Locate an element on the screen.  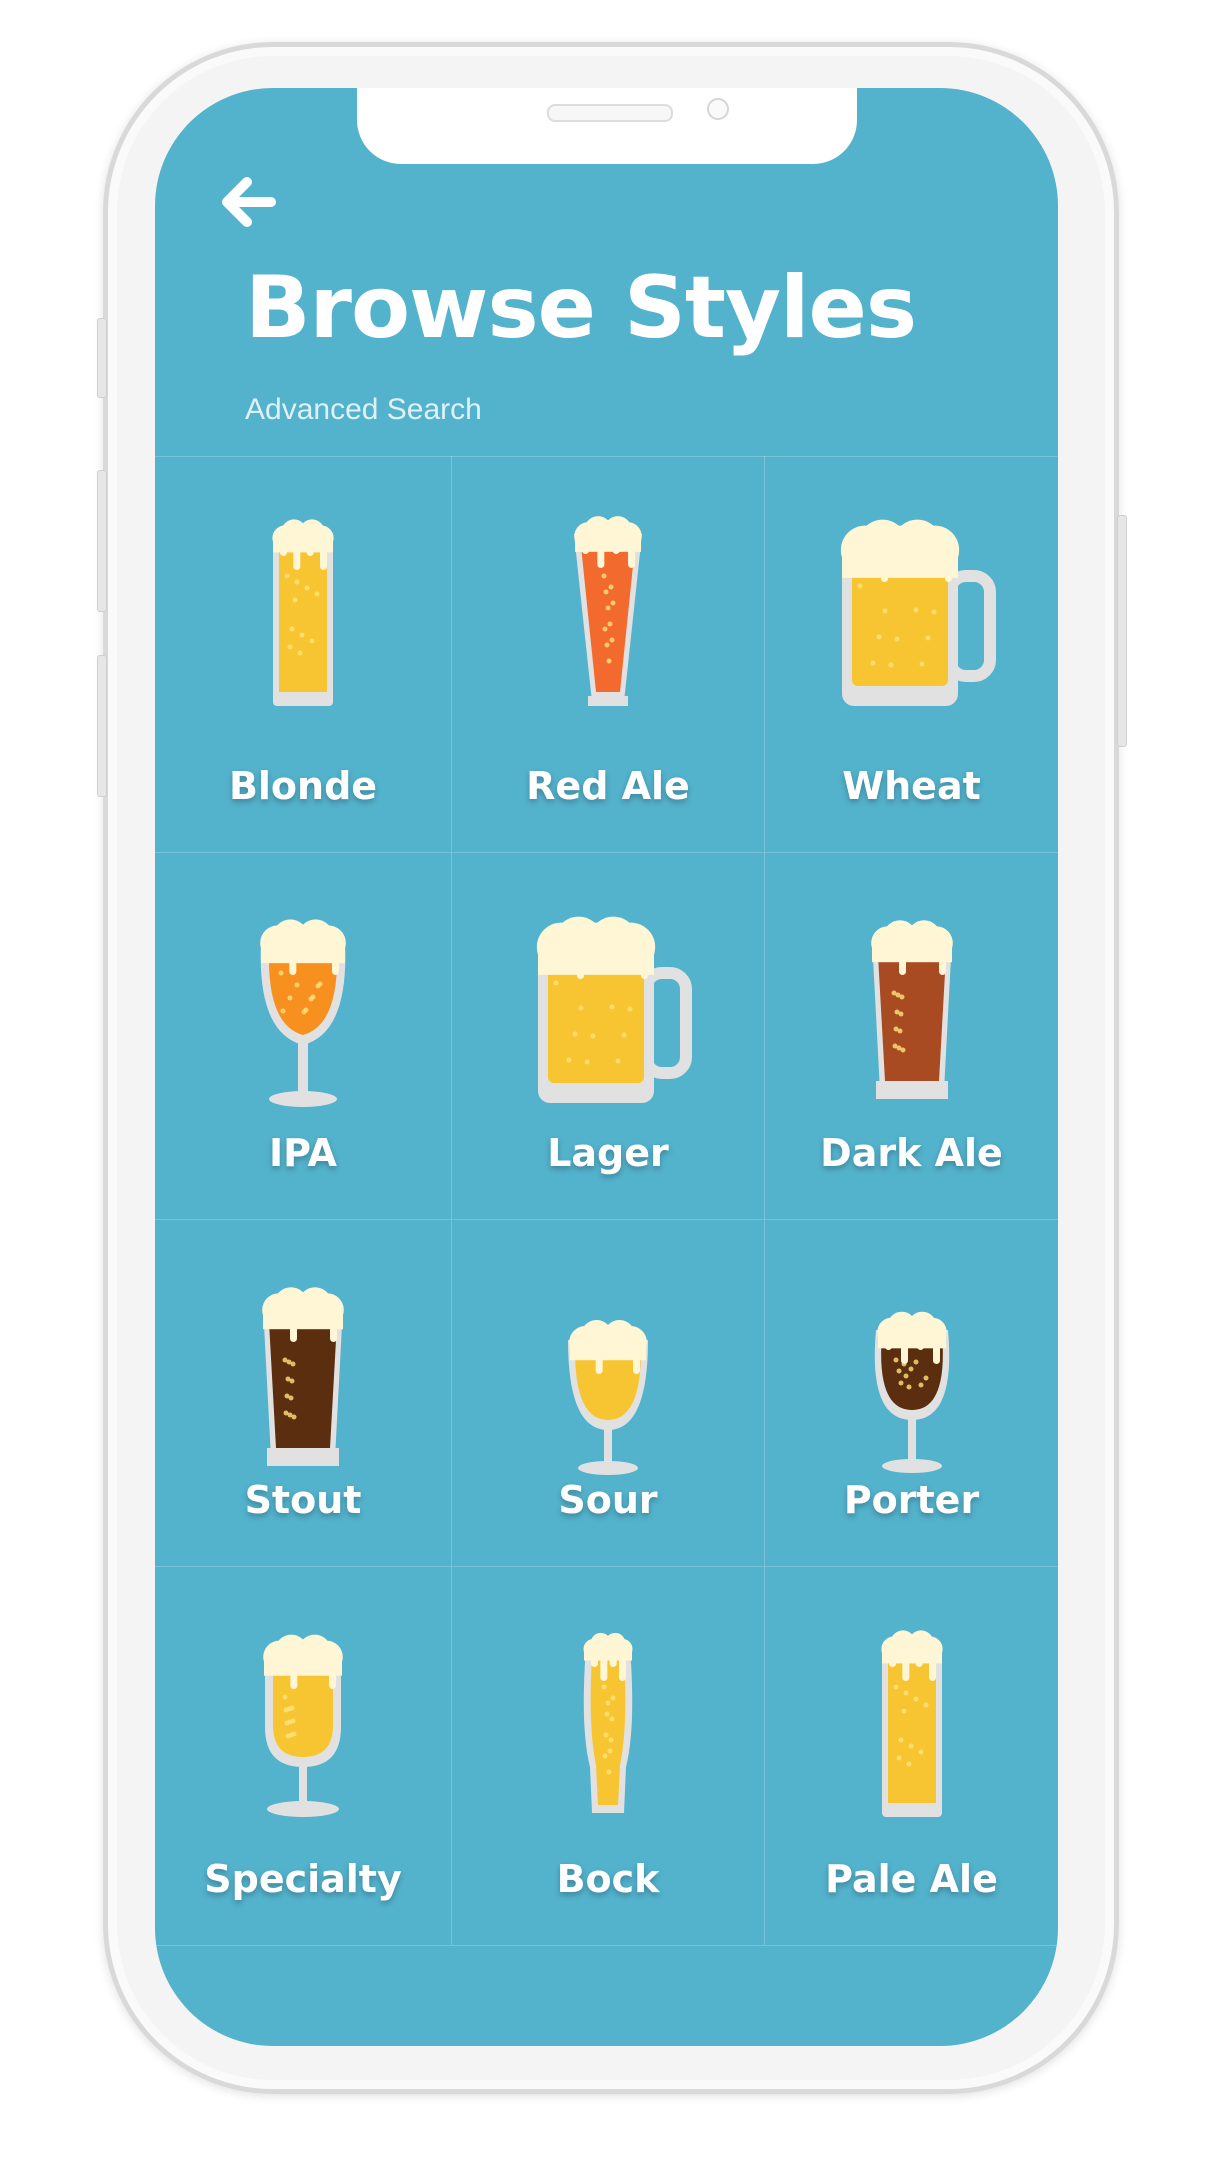
chalice-glass-icon is located at coordinates (303, 1732).